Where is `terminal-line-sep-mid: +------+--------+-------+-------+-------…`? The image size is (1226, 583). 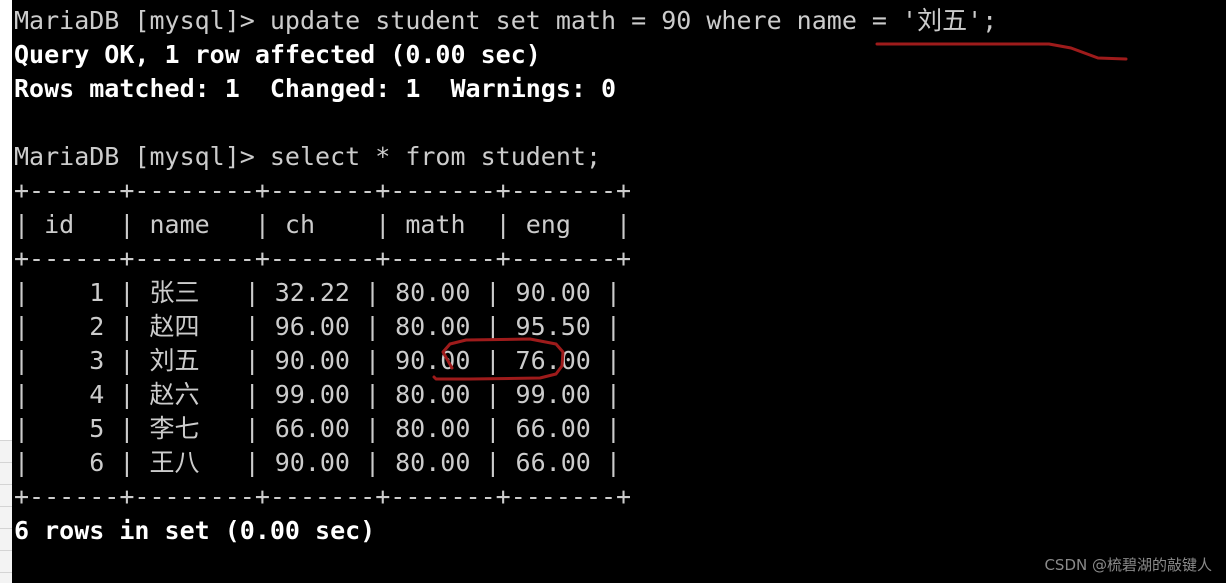
terminal-line-sep-mid: +------+--------+-------+-------+-------… is located at coordinates (323, 258).